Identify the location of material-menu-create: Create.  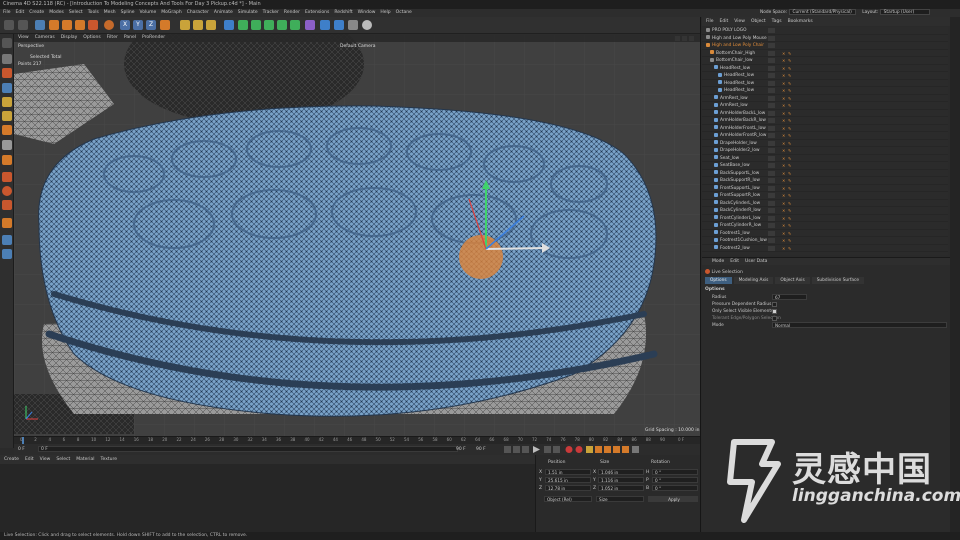
(11, 459).